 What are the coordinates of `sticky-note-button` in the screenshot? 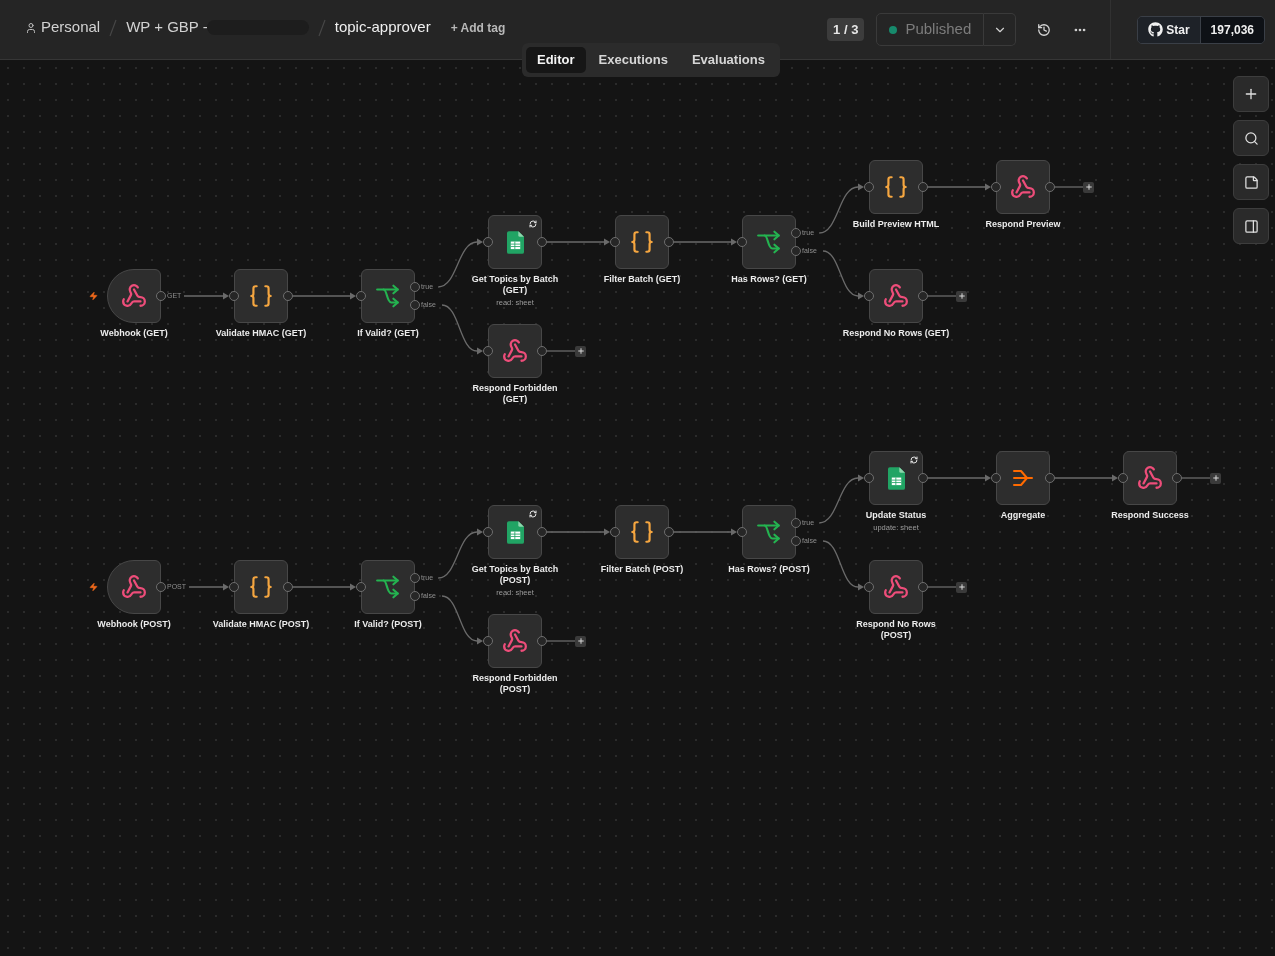 It's located at (1251, 182).